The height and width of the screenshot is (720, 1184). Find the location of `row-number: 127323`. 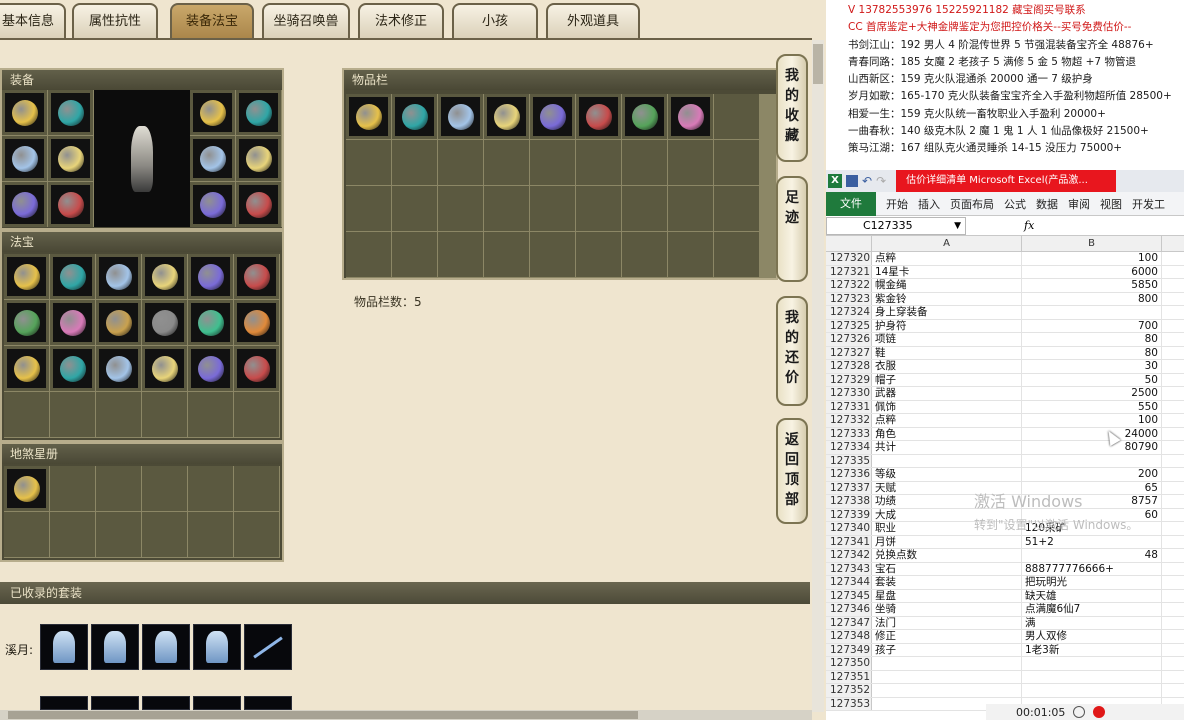

row-number: 127323 is located at coordinates (849, 298).